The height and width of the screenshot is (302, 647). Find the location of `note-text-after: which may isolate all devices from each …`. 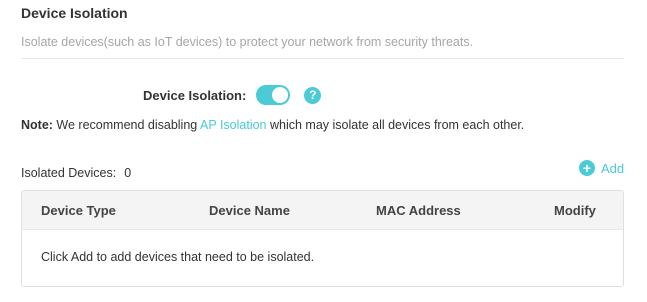

note-text-after: which may isolate all devices from each … is located at coordinates (395, 125).